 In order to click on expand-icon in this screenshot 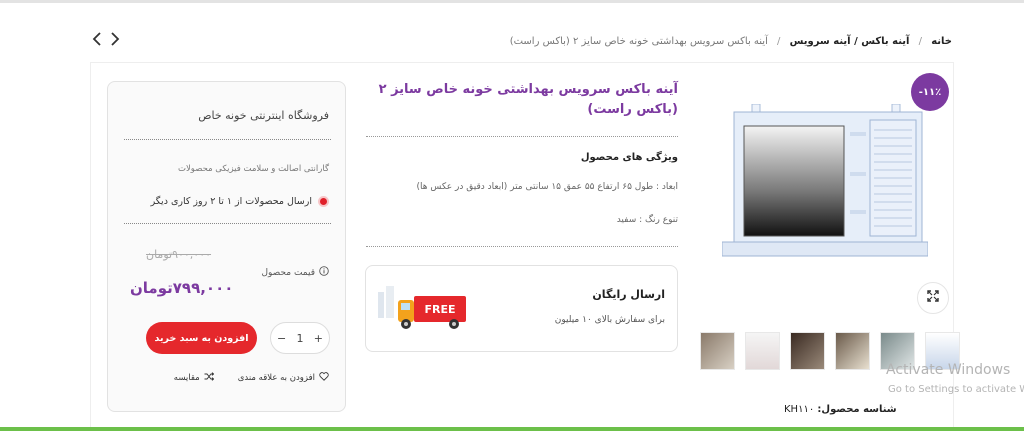, I will do `click(933, 298)`.